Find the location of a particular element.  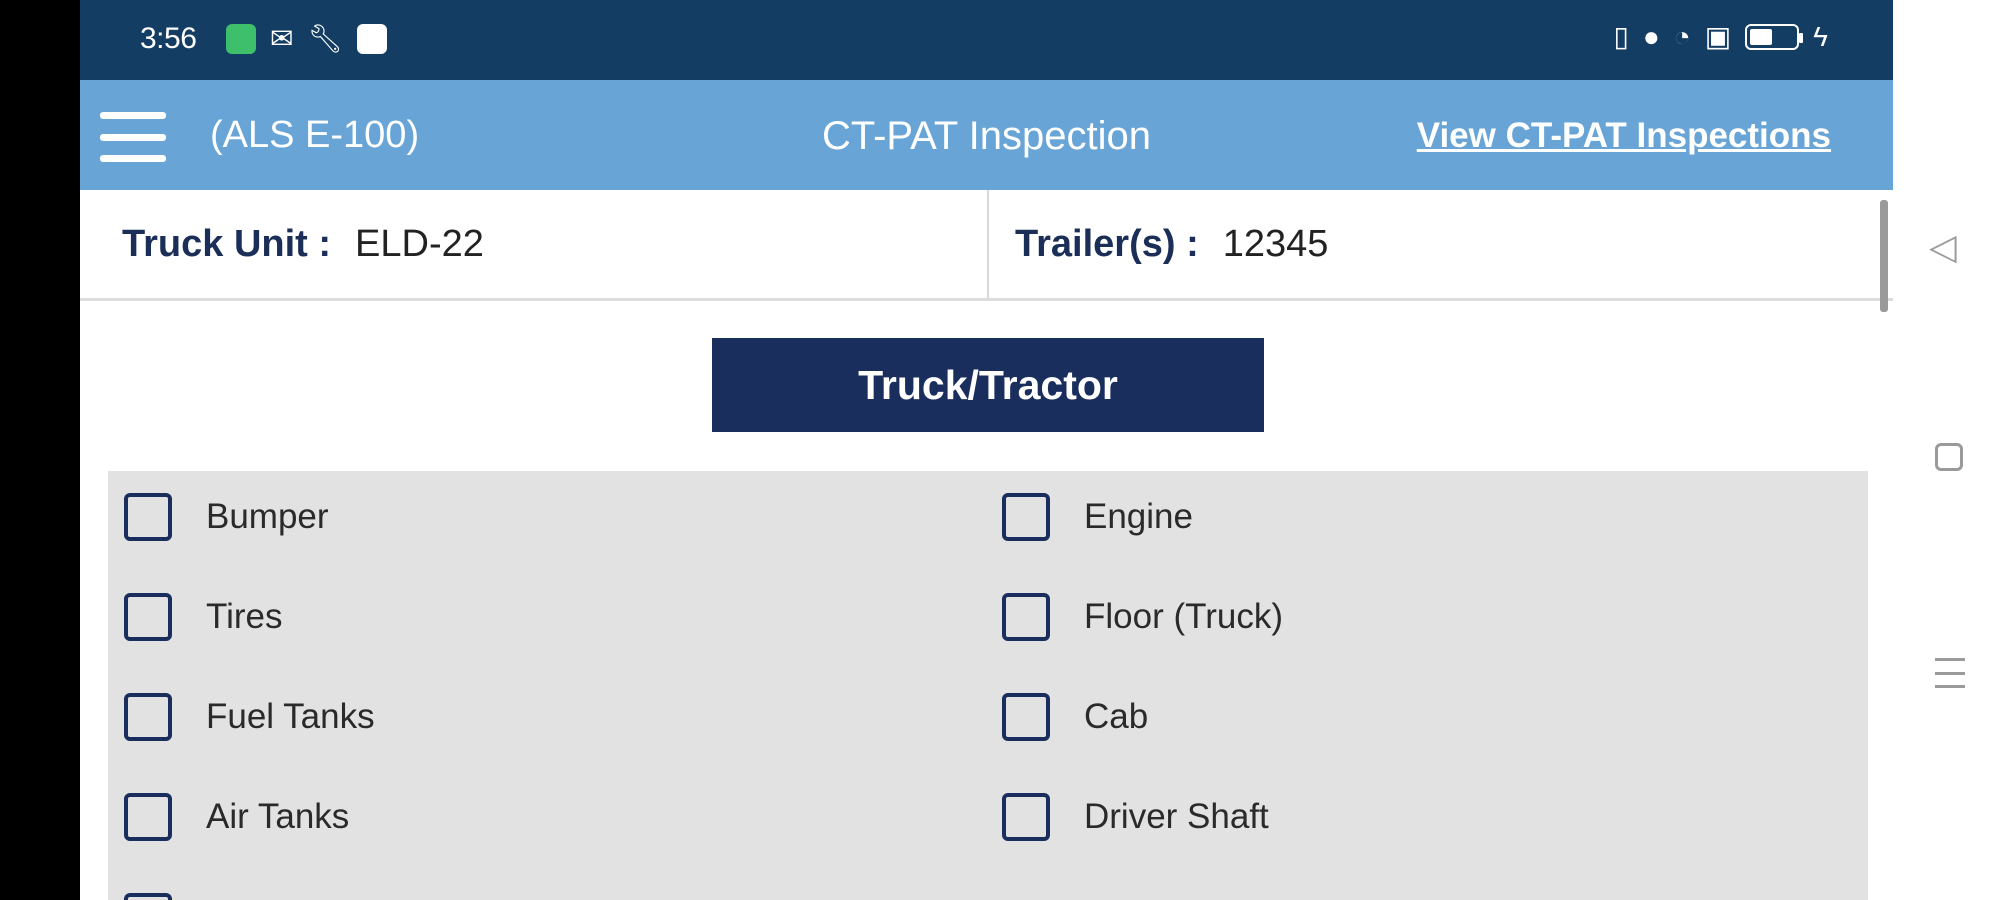

checklist-label: Driver Shaft is located at coordinates (1176, 816).